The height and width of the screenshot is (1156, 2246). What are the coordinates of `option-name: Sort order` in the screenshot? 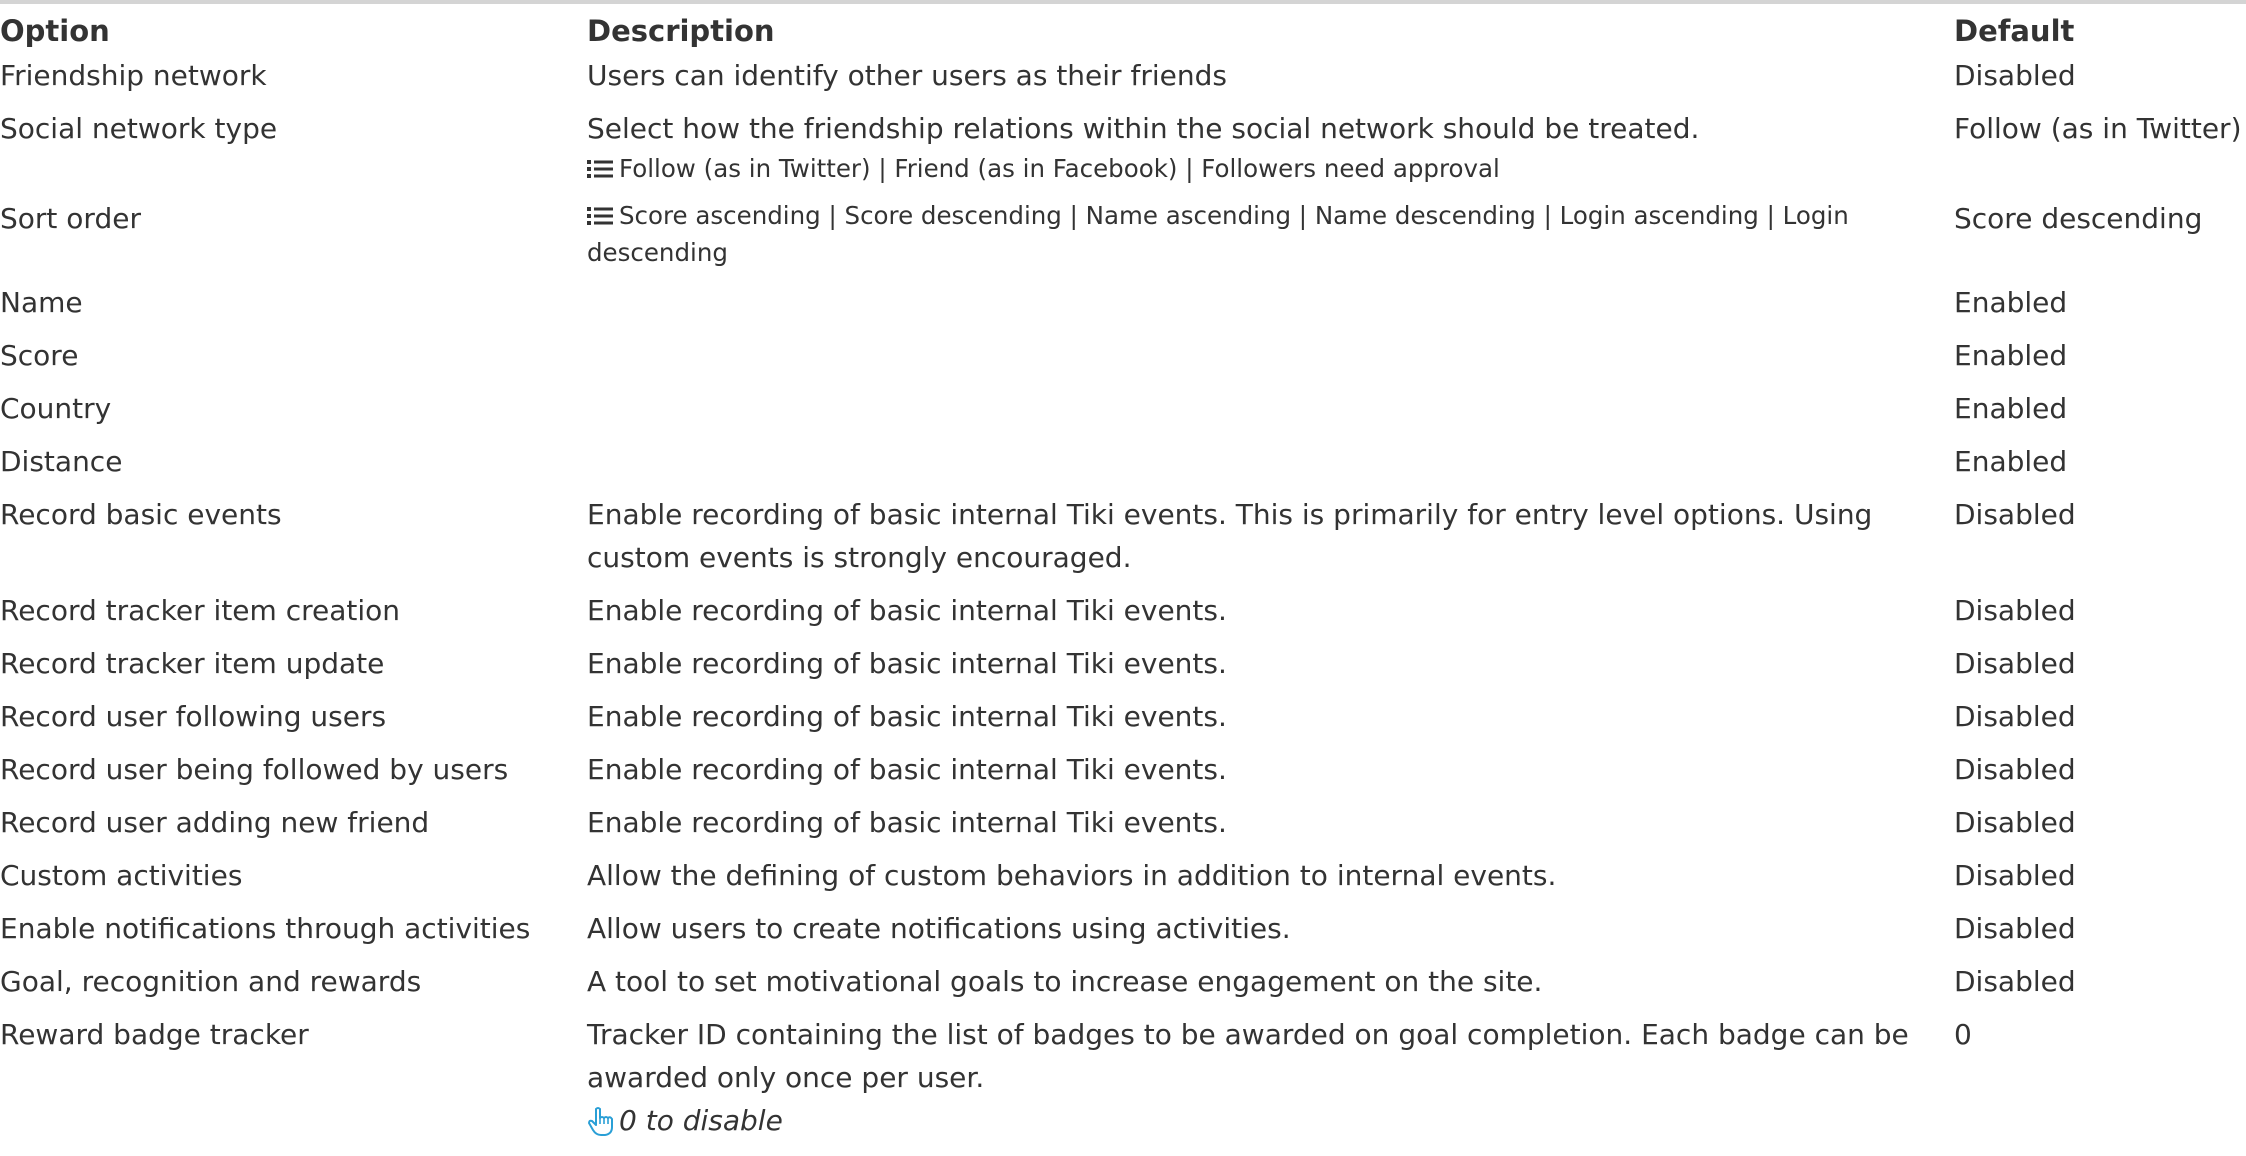 It's located at (70, 218).